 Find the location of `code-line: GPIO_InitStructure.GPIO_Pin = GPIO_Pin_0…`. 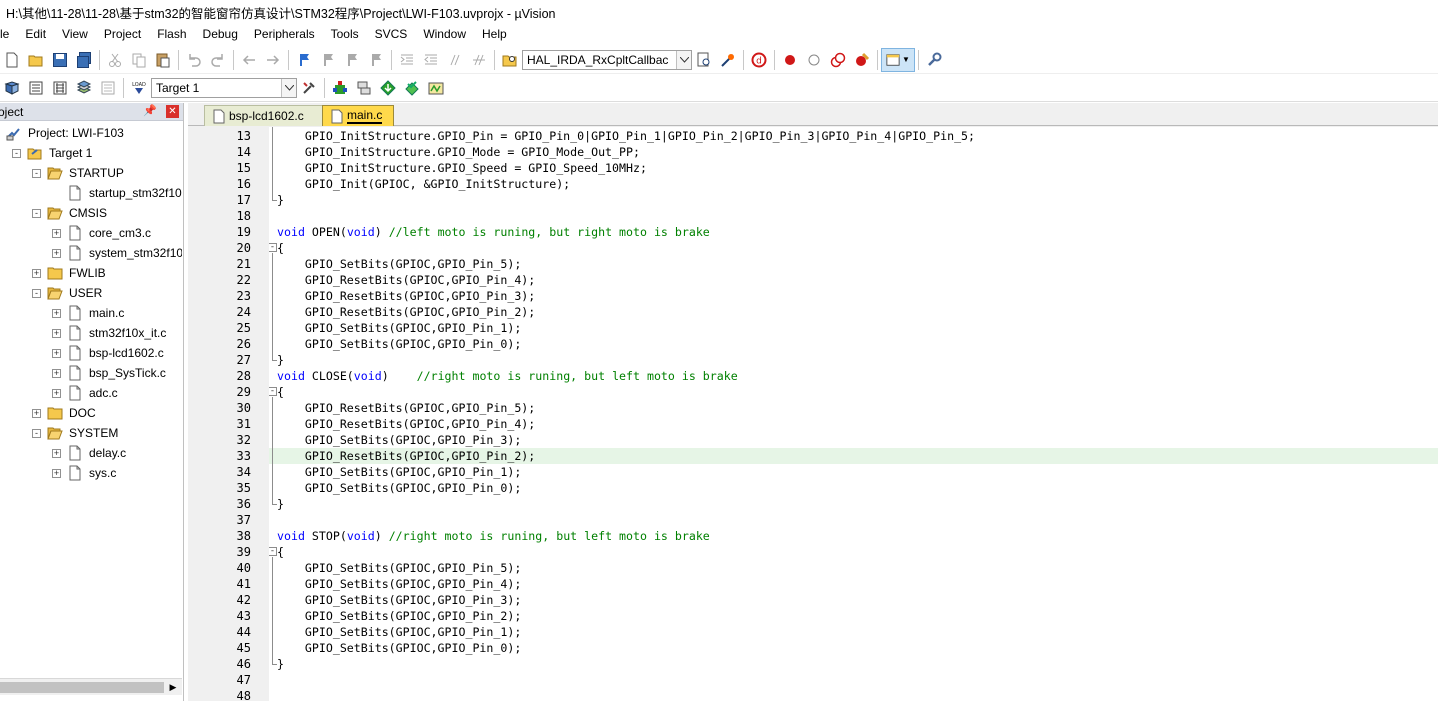

code-line: GPIO_InitStructure.GPIO_Pin = GPIO_Pin_0… is located at coordinates (853, 136).